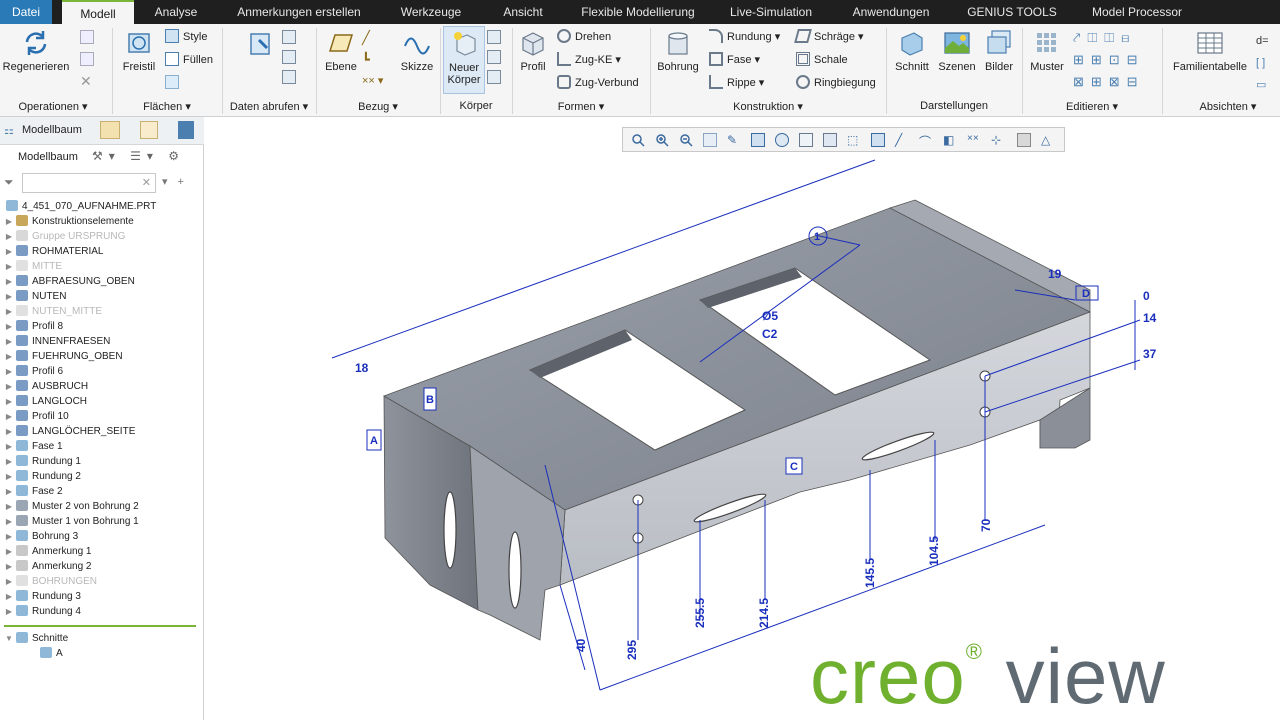 This screenshot has height=723, width=1280. What do you see at coordinates (167, 106) in the screenshot?
I see `group-flaechen-label: Flächen ▾` at bounding box center [167, 106].